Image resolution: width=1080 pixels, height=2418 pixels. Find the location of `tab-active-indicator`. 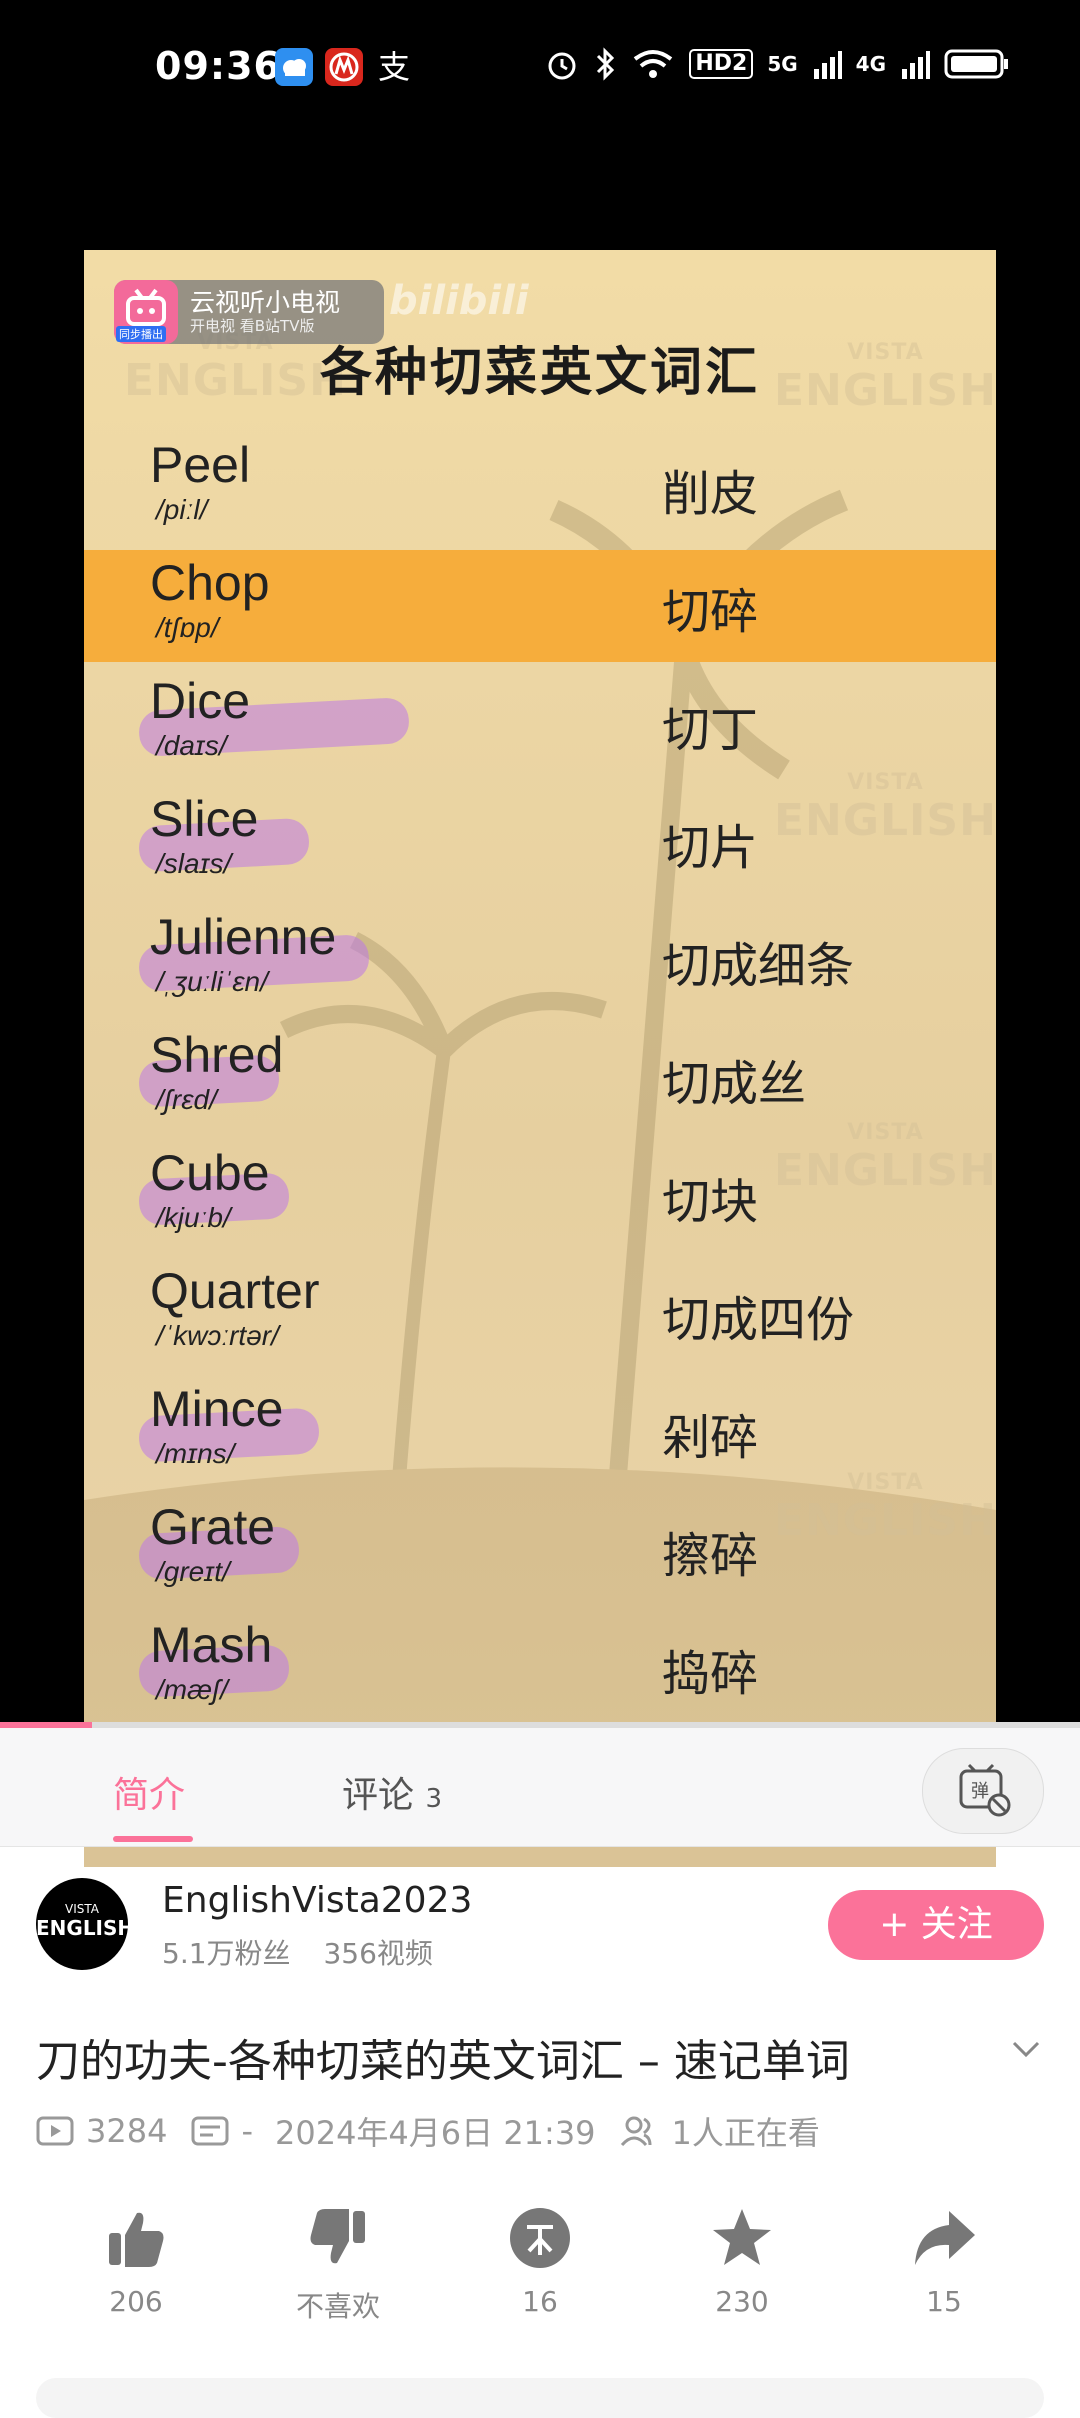

tab-active-indicator is located at coordinates (153, 1839).